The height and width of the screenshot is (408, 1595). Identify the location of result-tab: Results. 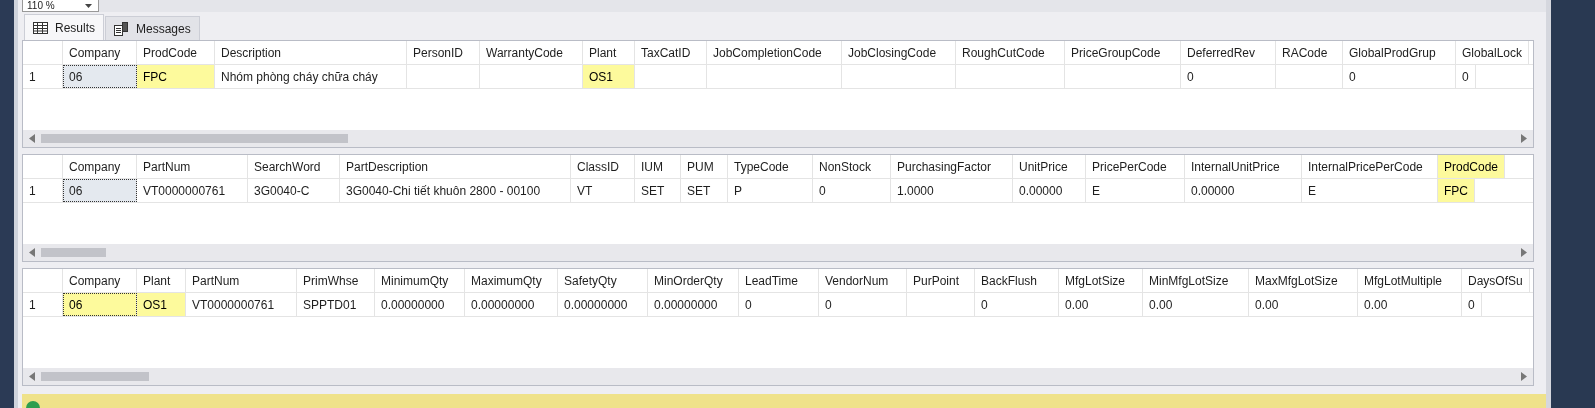
(64, 27).